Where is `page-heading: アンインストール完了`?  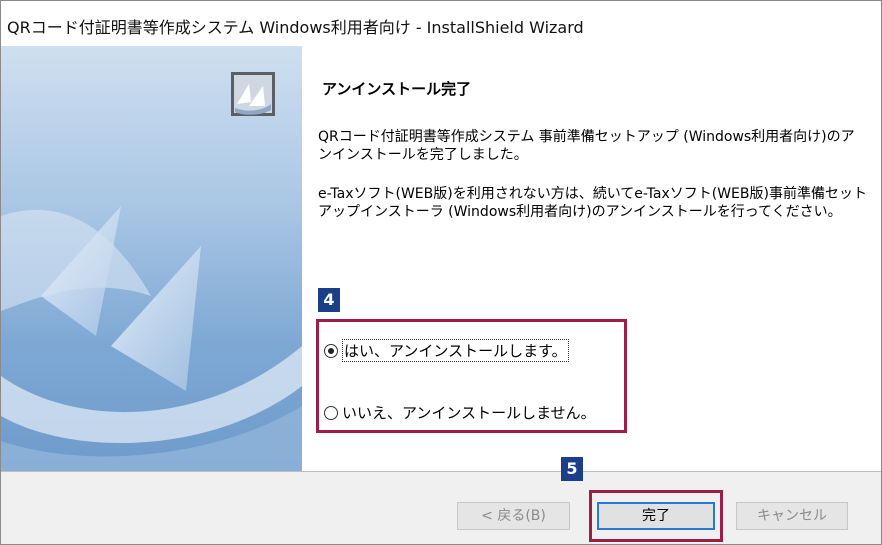
page-heading: アンインストール完了 is located at coordinates (397, 89).